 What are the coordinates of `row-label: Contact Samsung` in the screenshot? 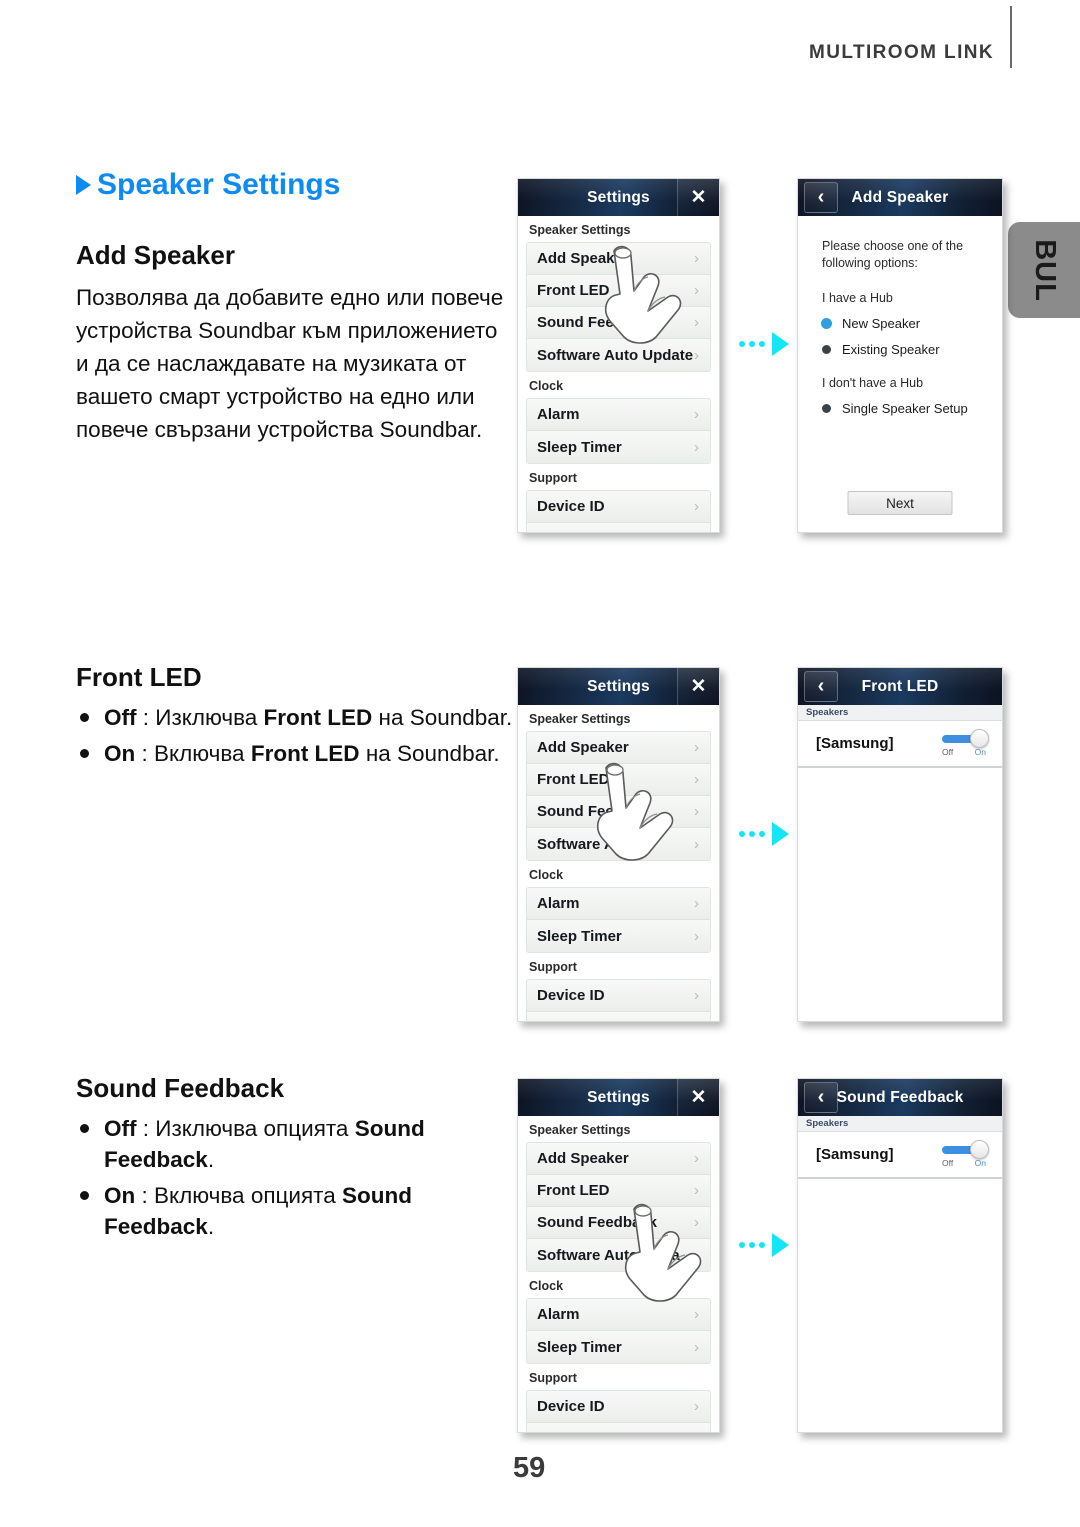 It's located at (601, 1432).